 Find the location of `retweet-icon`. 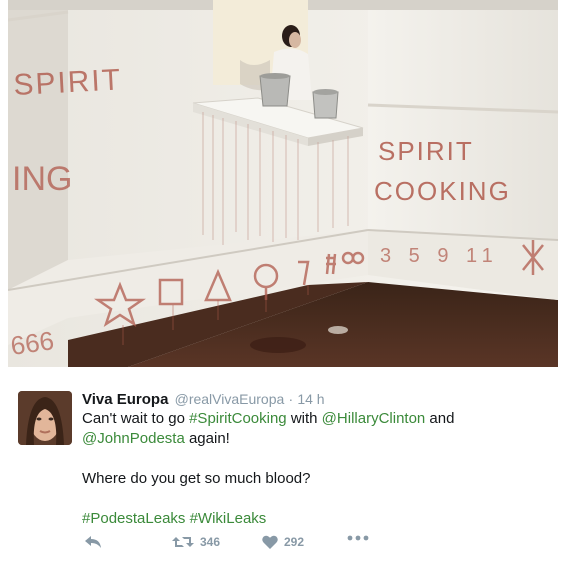

retweet-icon is located at coordinates (183, 542).